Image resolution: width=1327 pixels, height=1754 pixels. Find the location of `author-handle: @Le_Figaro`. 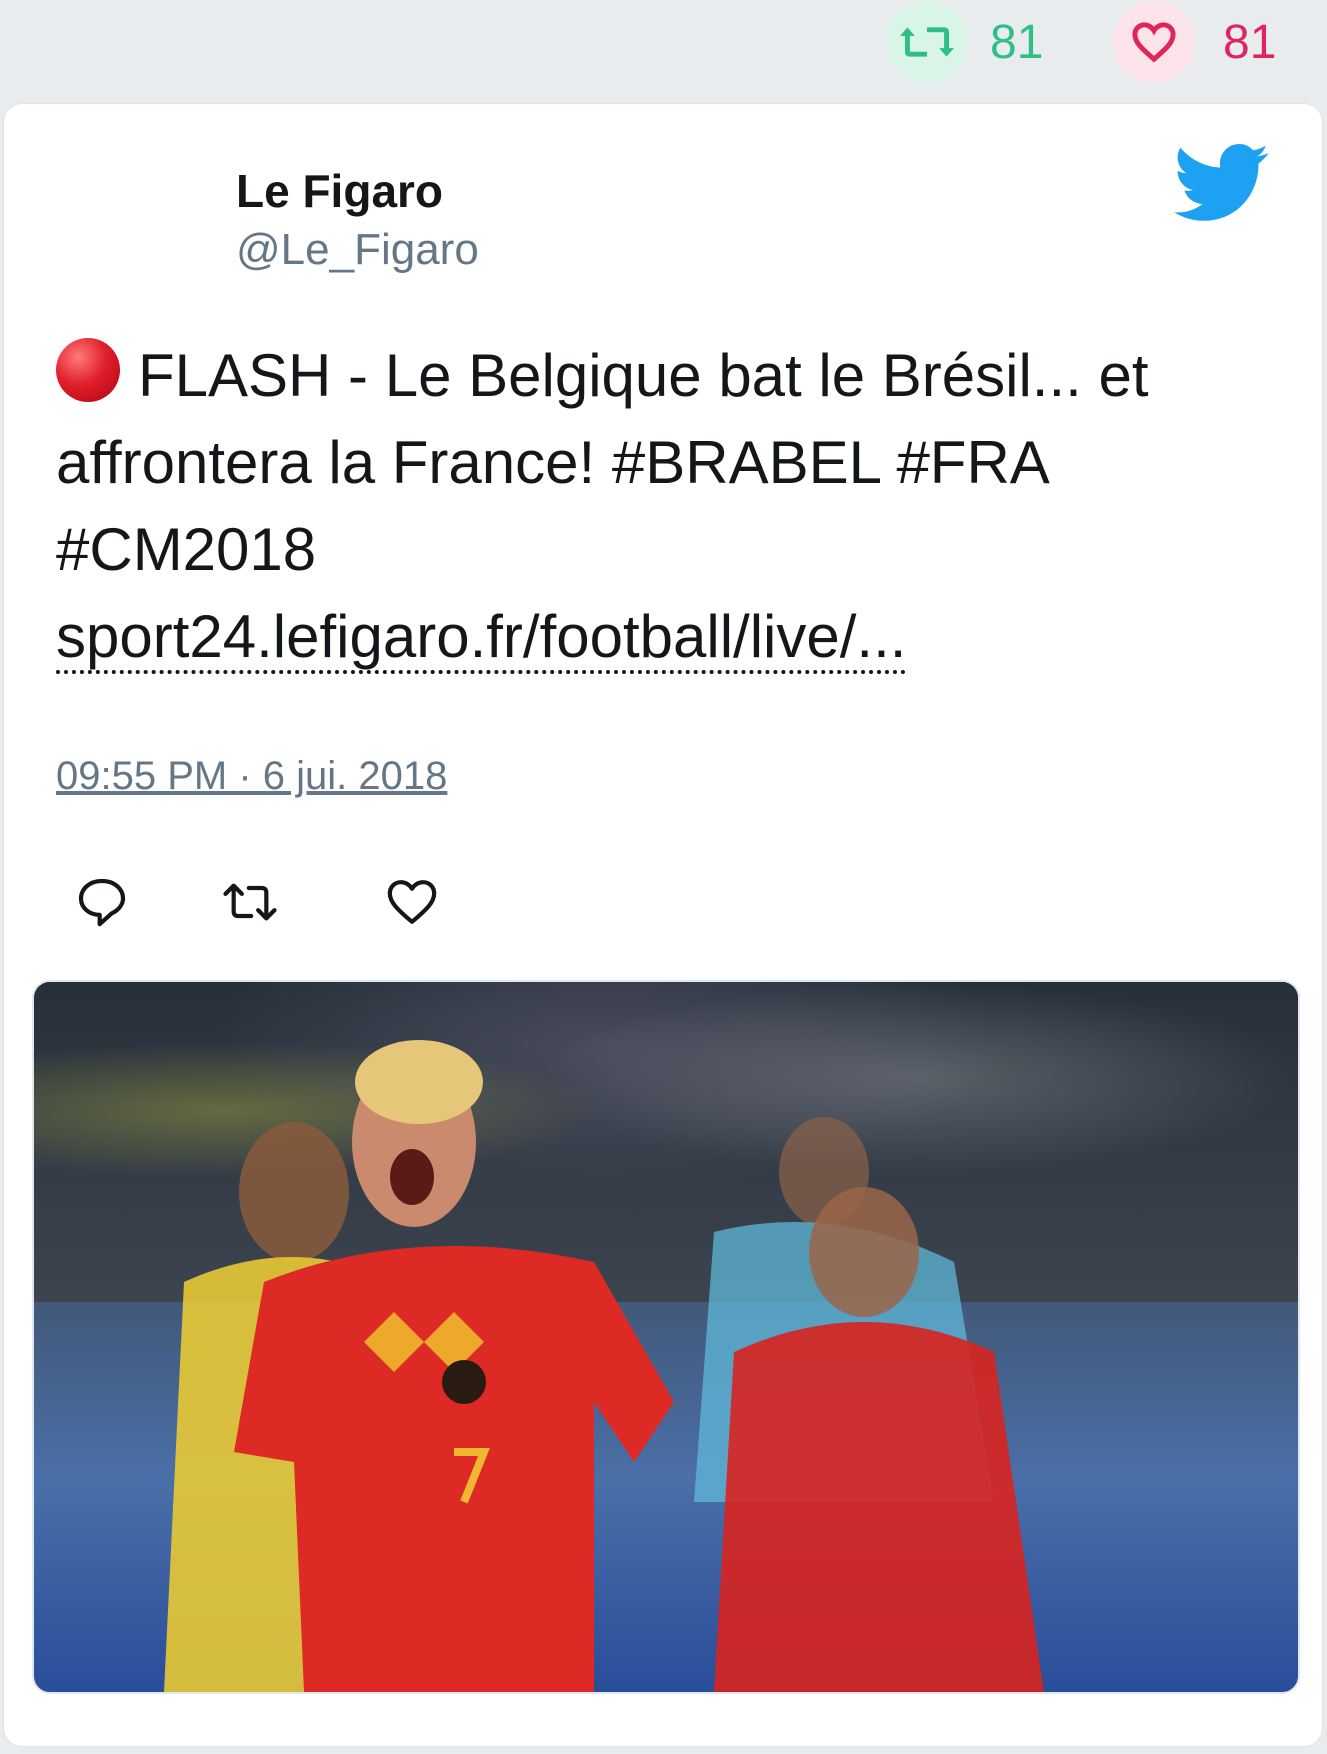

author-handle: @Le_Figaro is located at coordinates (357, 250).